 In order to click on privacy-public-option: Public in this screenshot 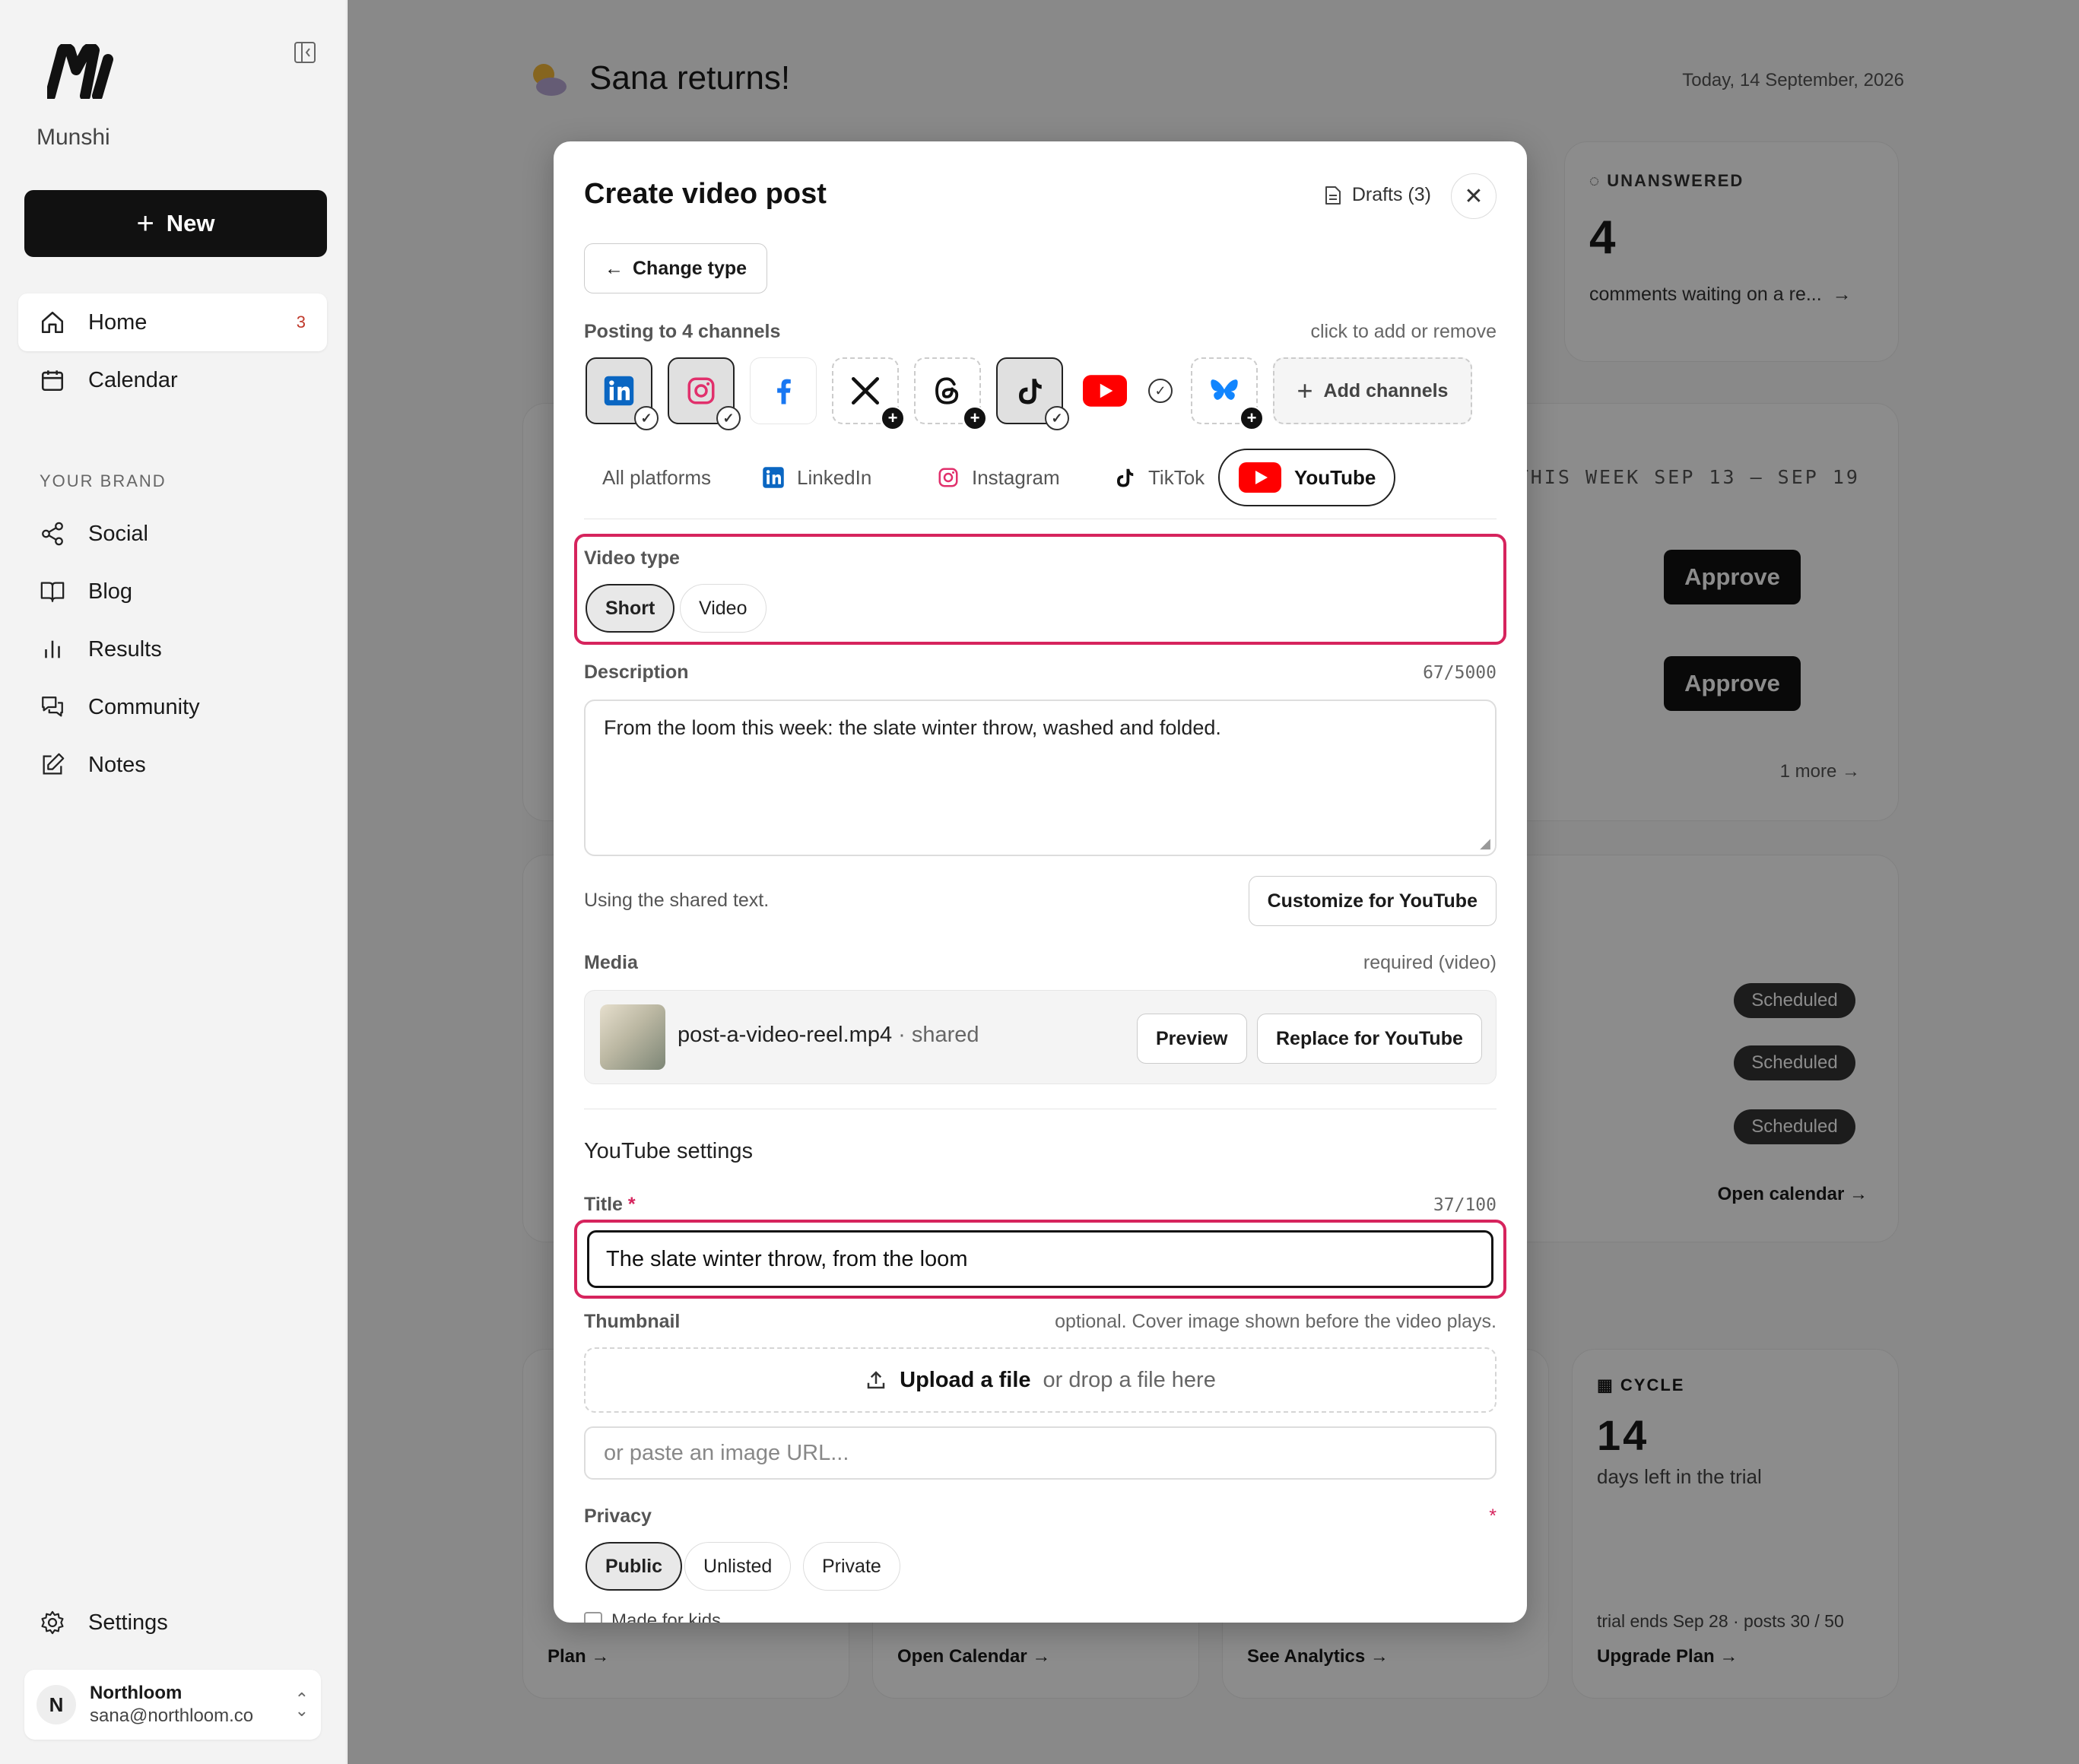, I will do `click(634, 1566)`.